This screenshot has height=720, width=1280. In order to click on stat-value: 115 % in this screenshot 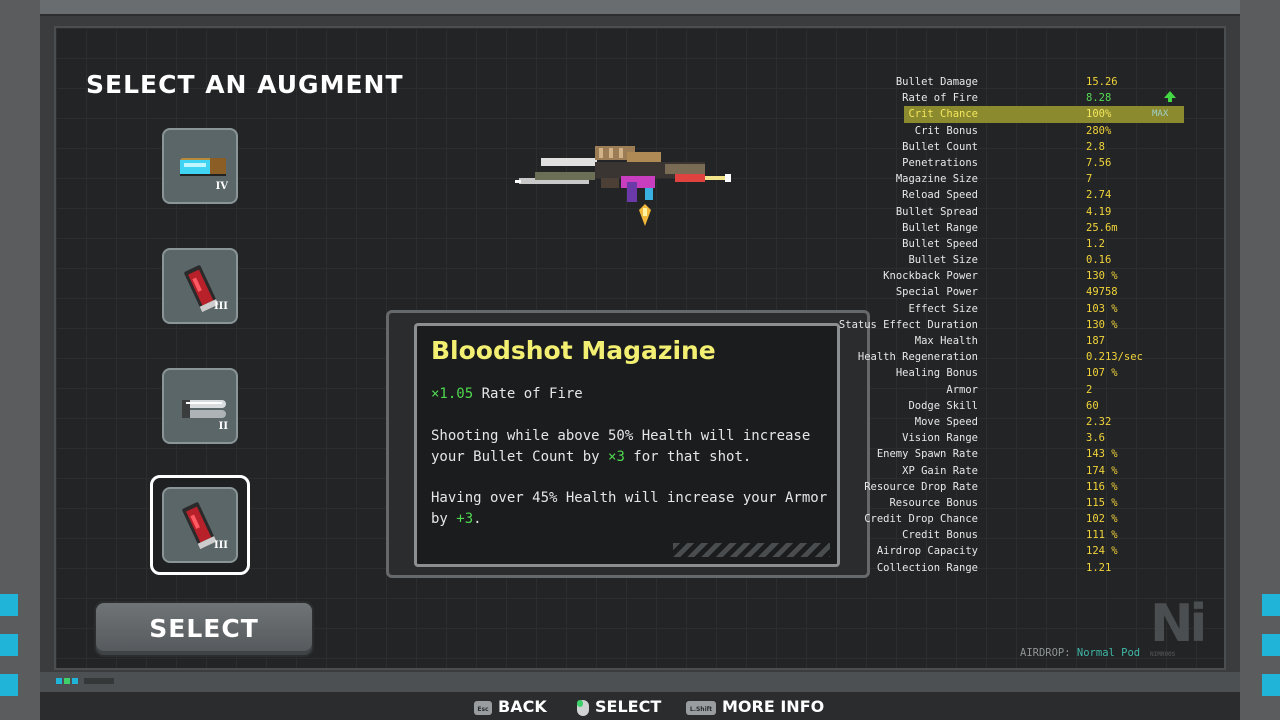, I will do `click(1102, 502)`.